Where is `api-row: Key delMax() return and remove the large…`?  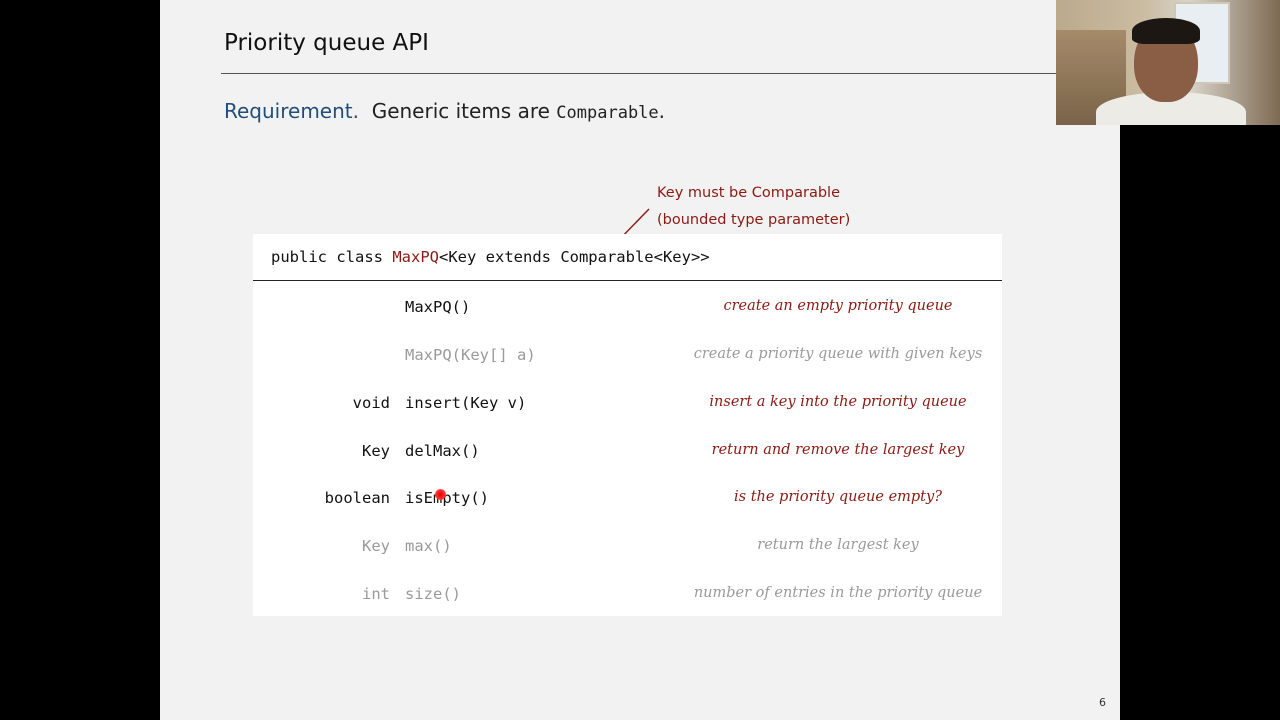 api-row: Key delMax() return and remove the large… is located at coordinates (627, 457).